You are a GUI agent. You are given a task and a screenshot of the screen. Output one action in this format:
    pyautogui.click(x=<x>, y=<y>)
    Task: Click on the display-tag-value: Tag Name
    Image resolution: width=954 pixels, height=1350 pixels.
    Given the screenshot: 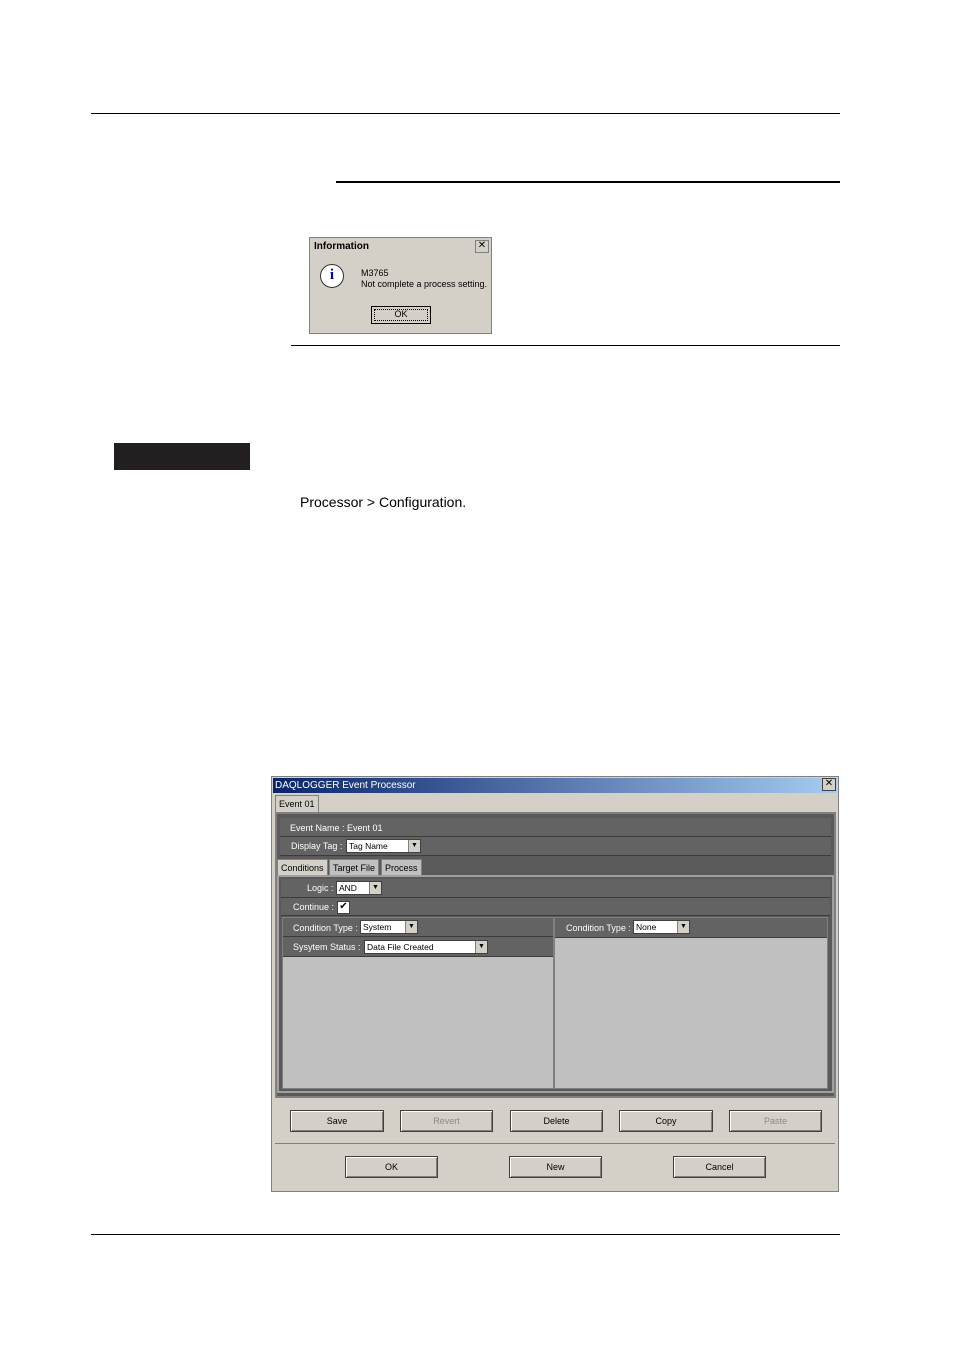 What is the action you would take?
    pyautogui.click(x=368, y=846)
    